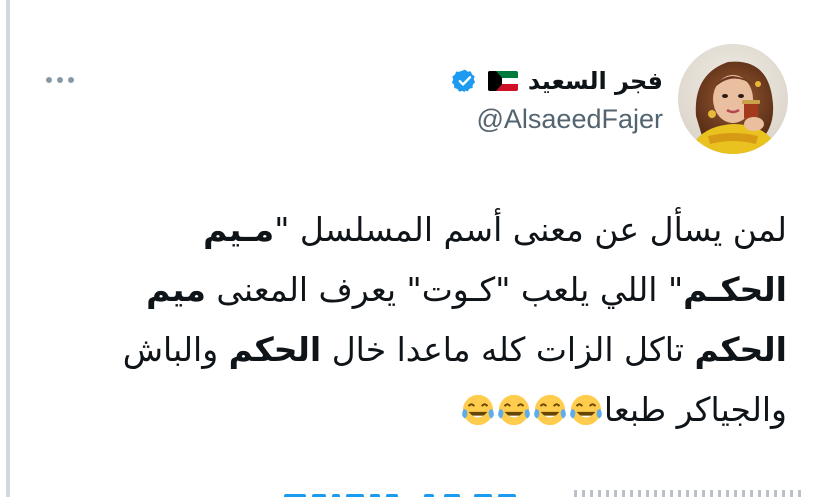 The height and width of the screenshot is (497, 829). I want to click on profile-photo-image, so click(733, 99).